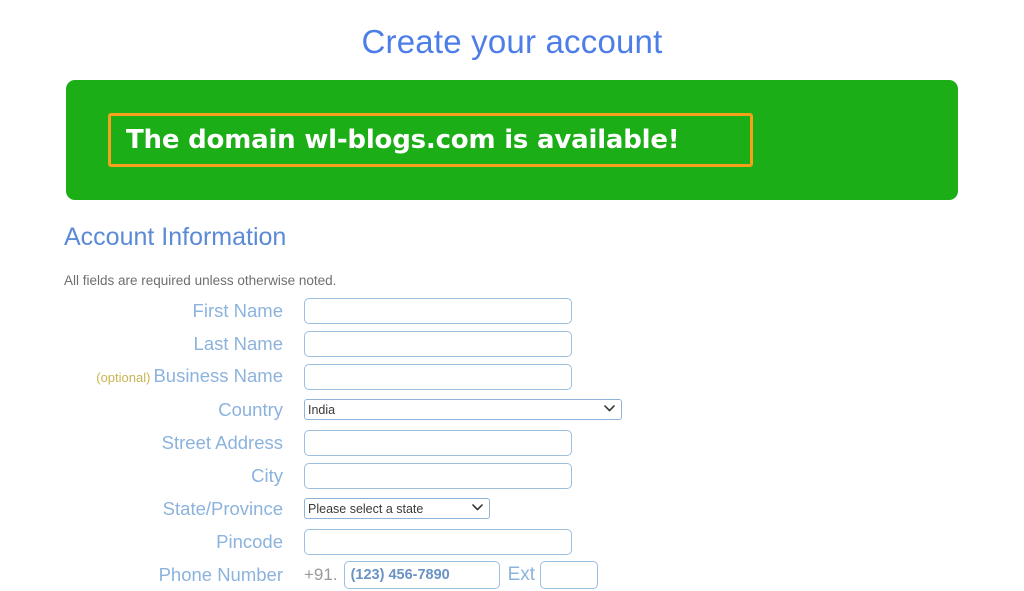 The height and width of the screenshot is (591, 1024). I want to click on domain-availability-highlight-box: The domain wl-blogs.com is available!, so click(430, 140).